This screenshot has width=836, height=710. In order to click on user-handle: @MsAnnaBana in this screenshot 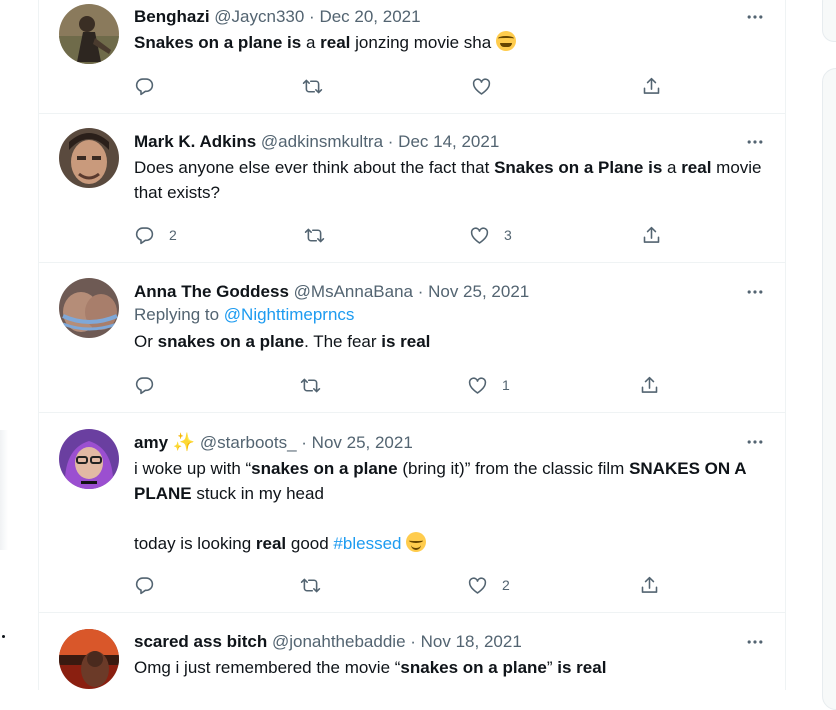, I will do `click(353, 291)`.